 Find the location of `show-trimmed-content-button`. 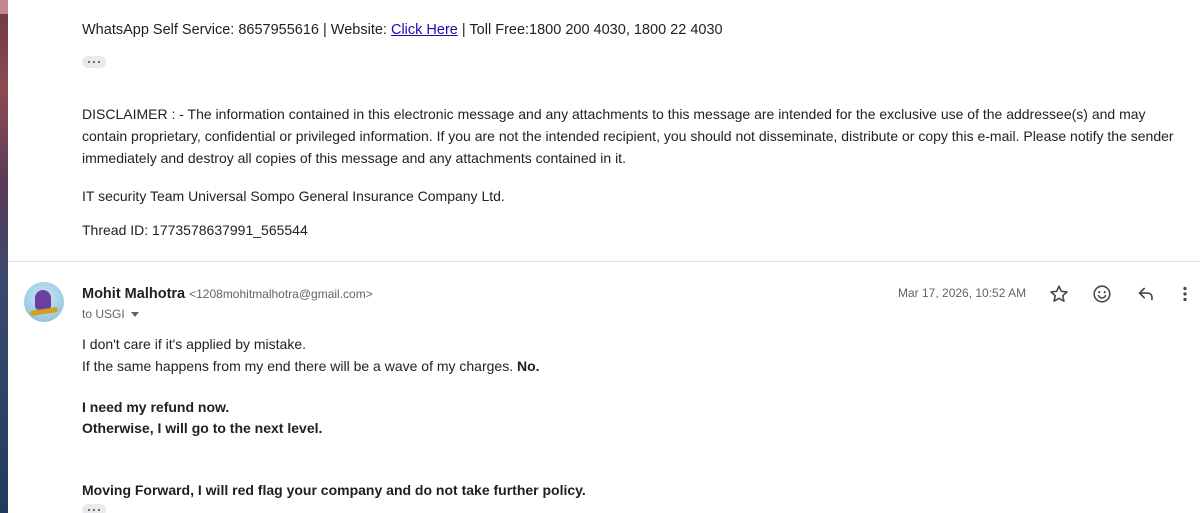

show-trimmed-content-button is located at coordinates (94, 62).